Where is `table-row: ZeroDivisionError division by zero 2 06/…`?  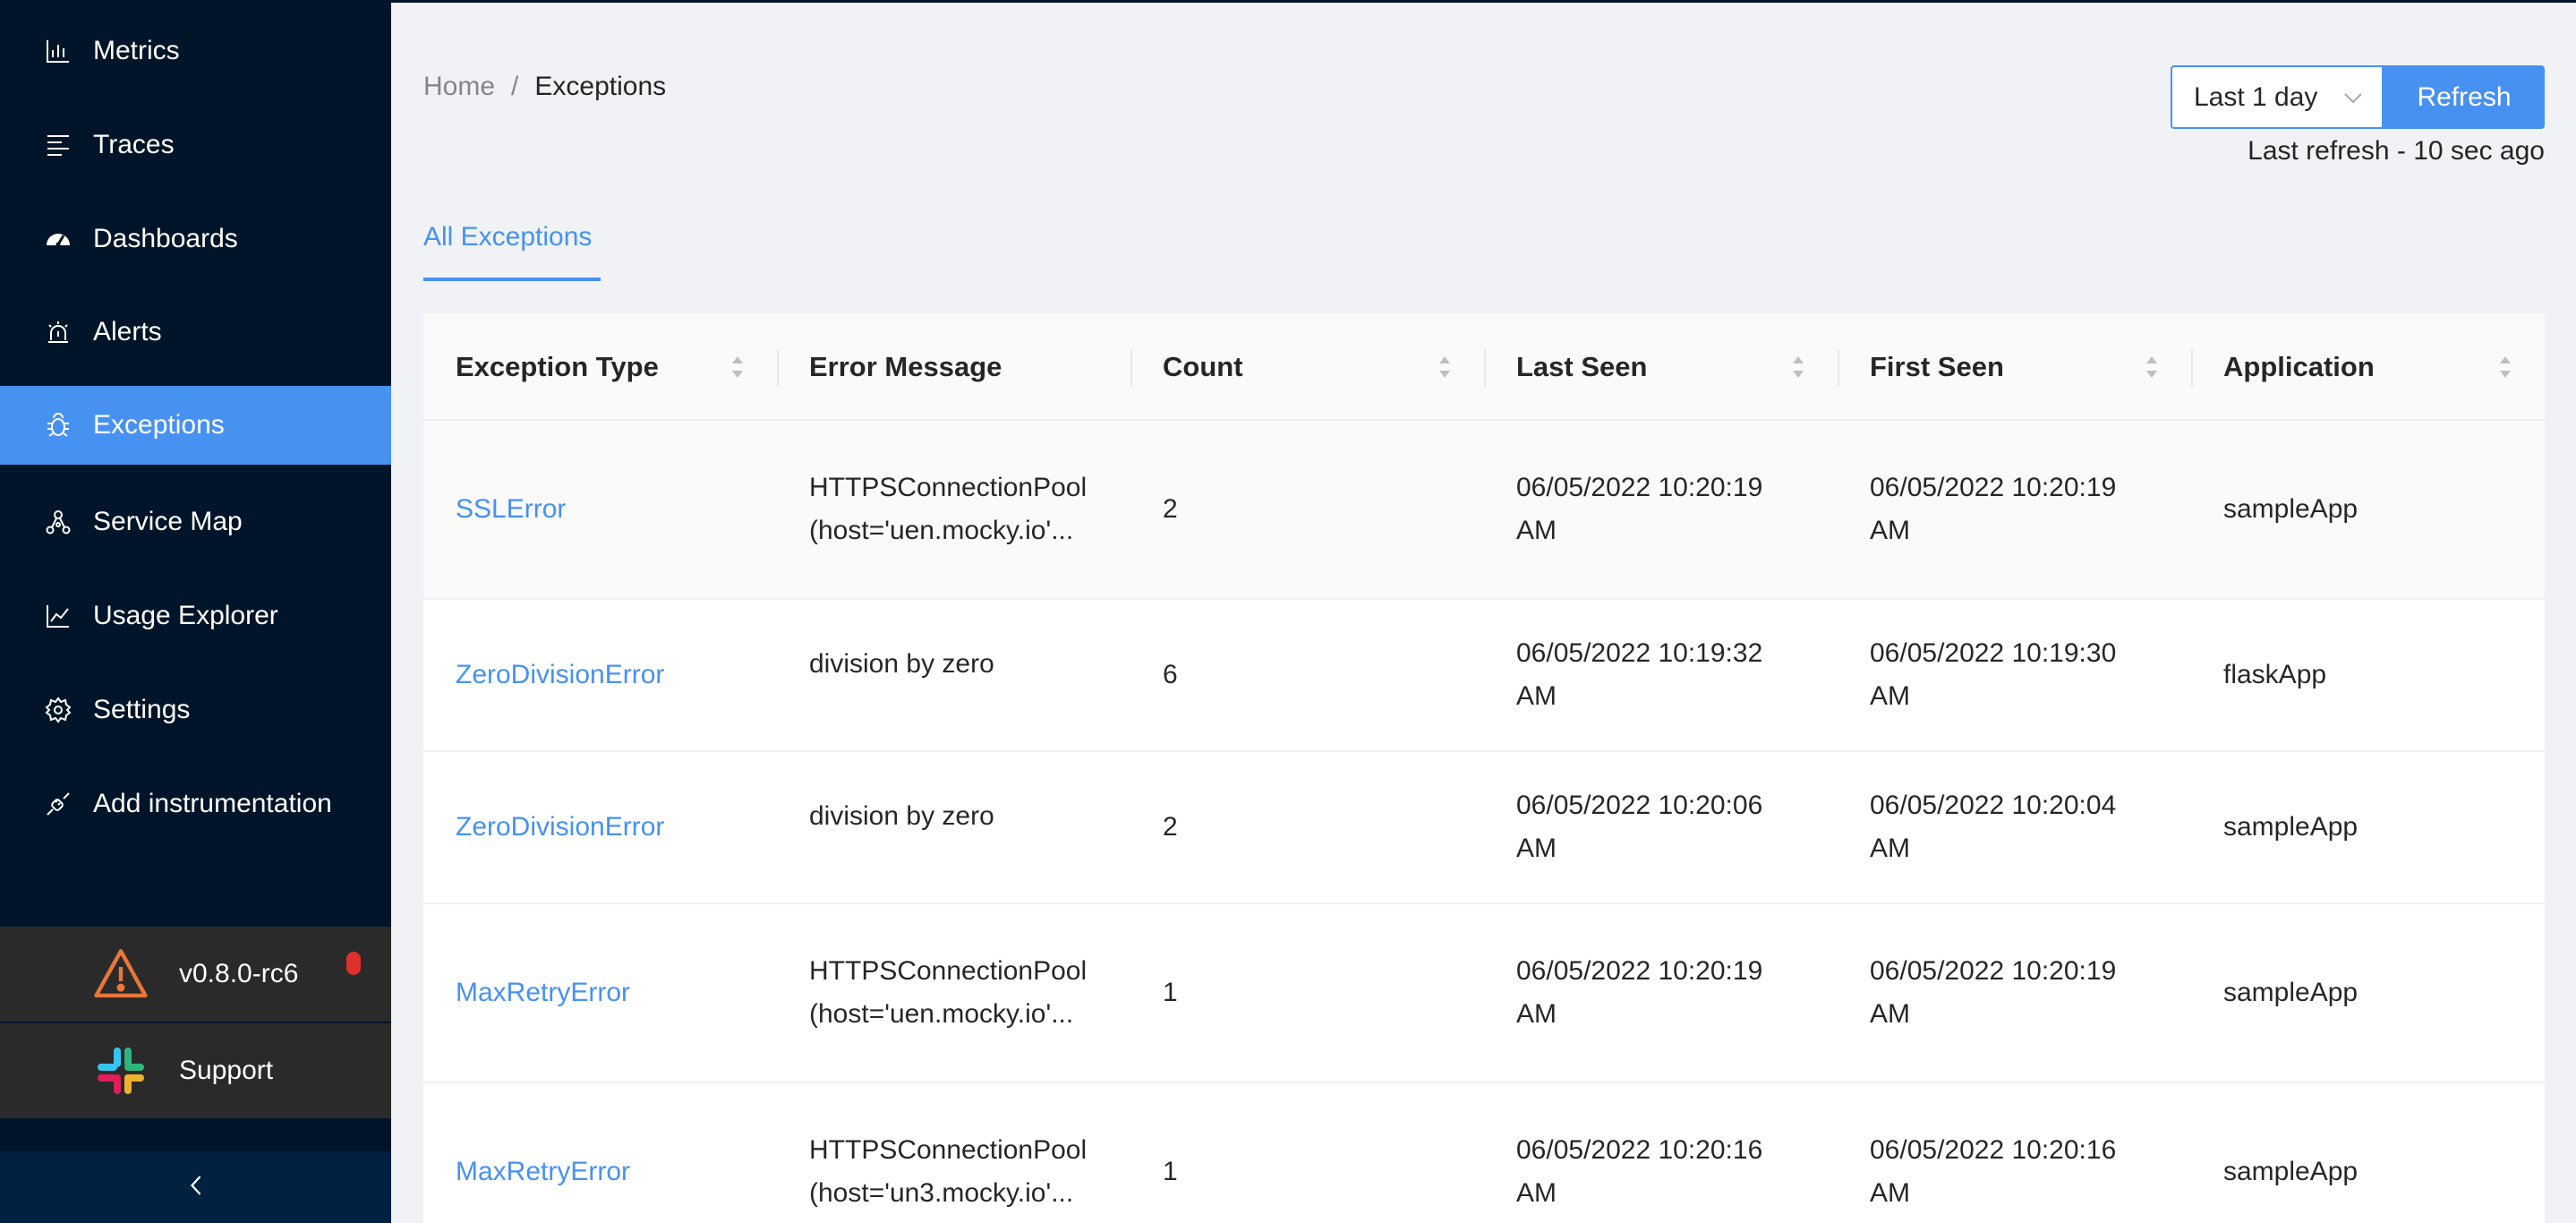 table-row: ZeroDivisionError division by zero 2 06/… is located at coordinates (1484, 828).